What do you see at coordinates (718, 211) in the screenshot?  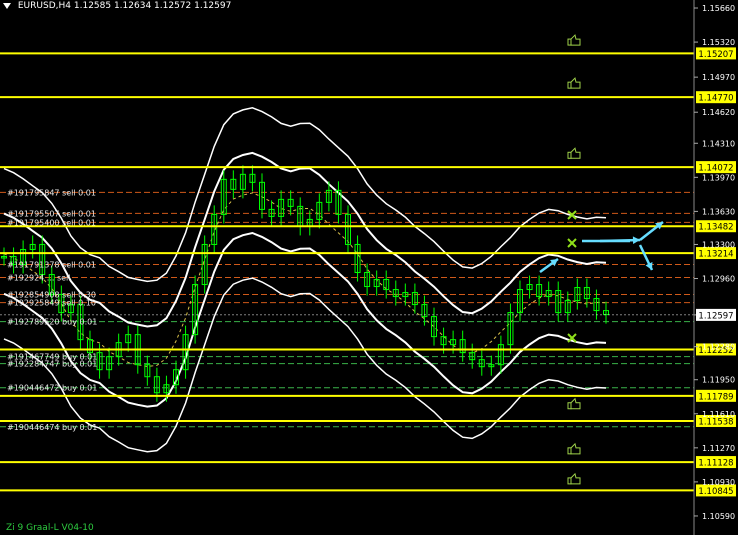 I see `axis-tick-label: 1.13630` at bounding box center [718, 211].